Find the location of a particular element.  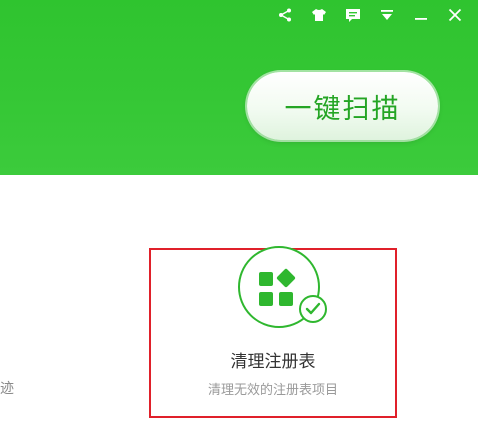

check-badge-icon is located at coordinates (313, 309).